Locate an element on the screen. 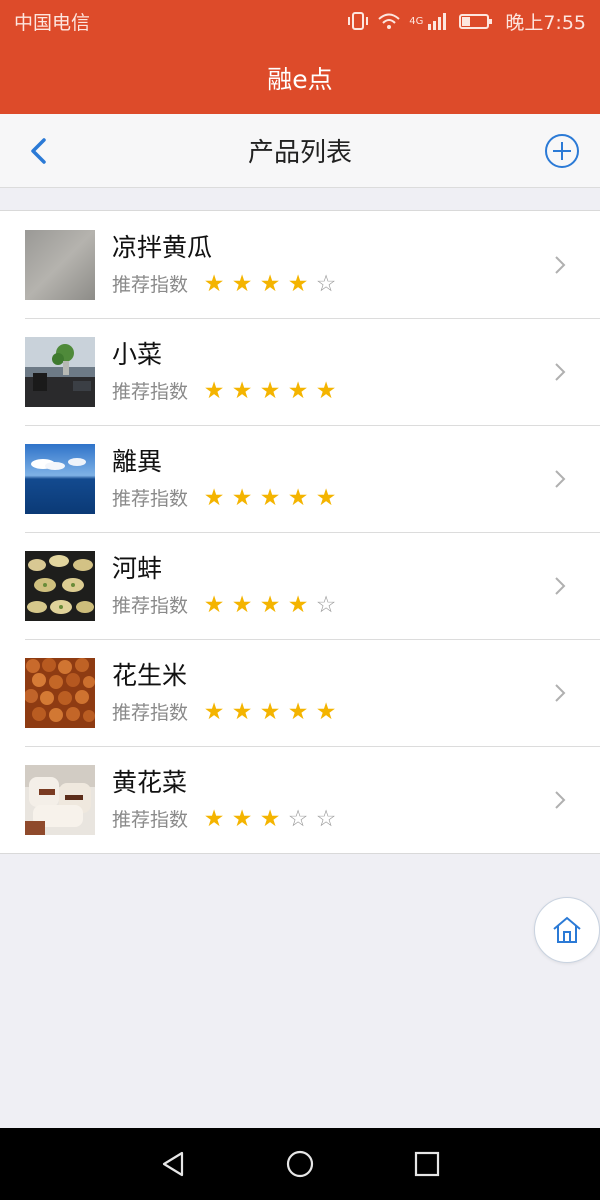 The height and width of the screenshot is (1200, 600). vibrate-icon is located at coordinates (358, 21).